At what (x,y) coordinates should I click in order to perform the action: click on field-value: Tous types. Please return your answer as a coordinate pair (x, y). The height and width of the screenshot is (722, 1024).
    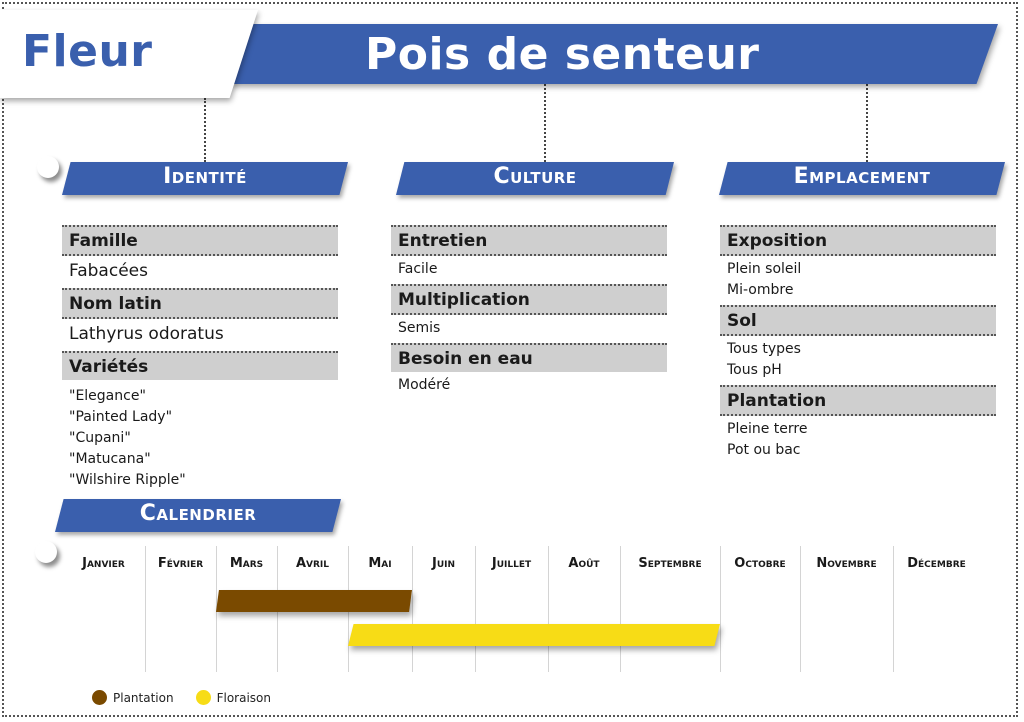
    Looking at the image, I should click on (764, 349).